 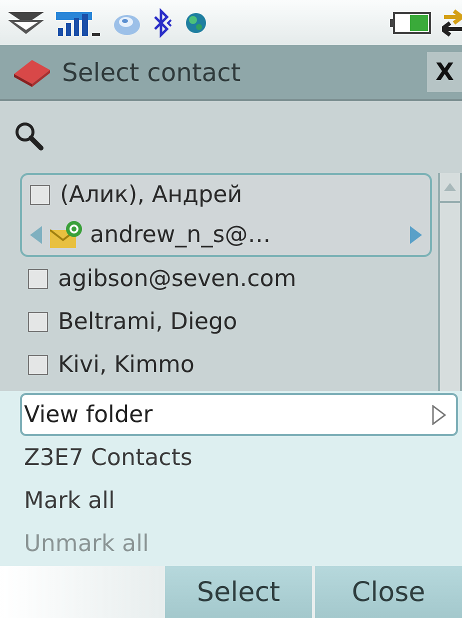 I want to click on transfer-icon, so click(x=452, y=23).